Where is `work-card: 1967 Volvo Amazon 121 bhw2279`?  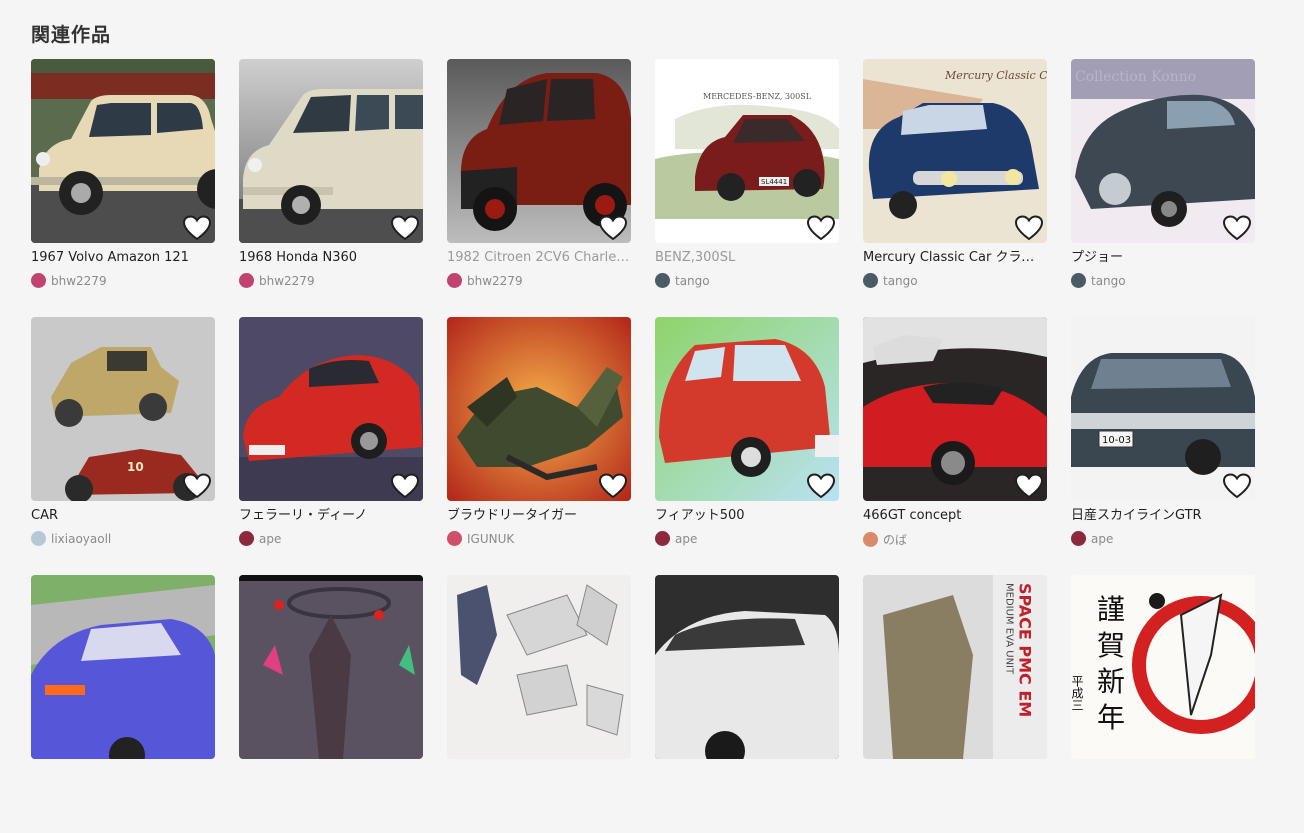
work-card: 1967 Volvo Amazon 121 bhw2279 is located at coordinates (123, 188).